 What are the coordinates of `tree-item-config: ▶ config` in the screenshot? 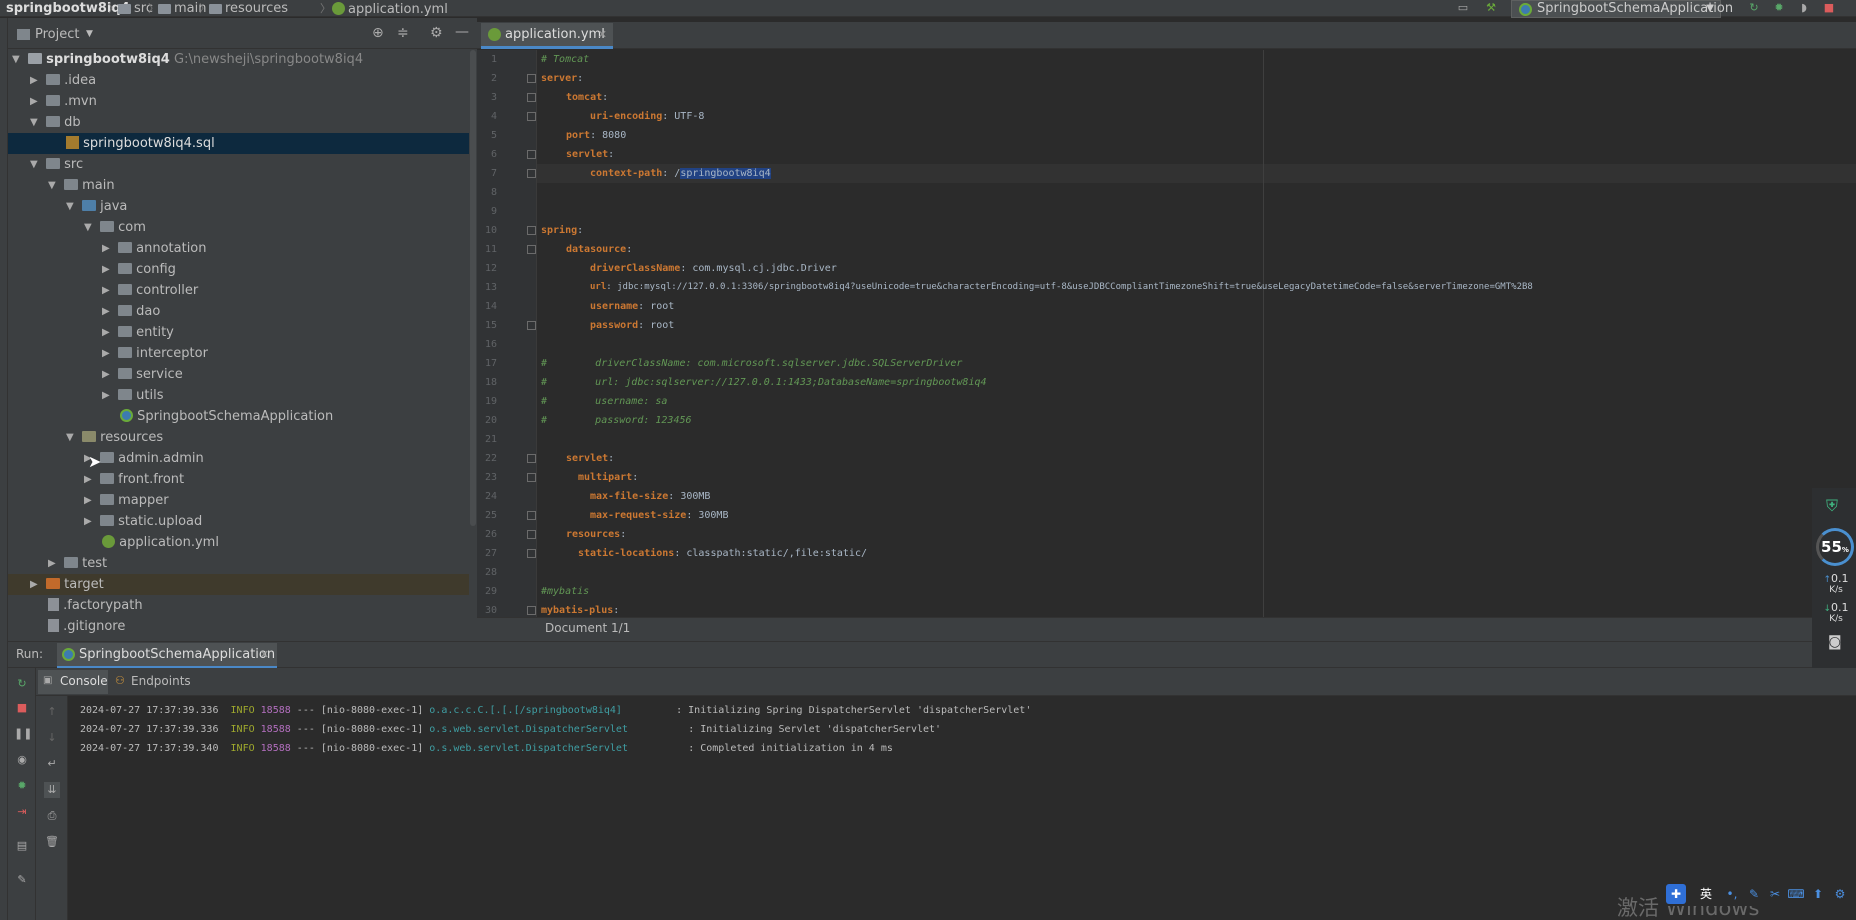 It's located at (238, 269).